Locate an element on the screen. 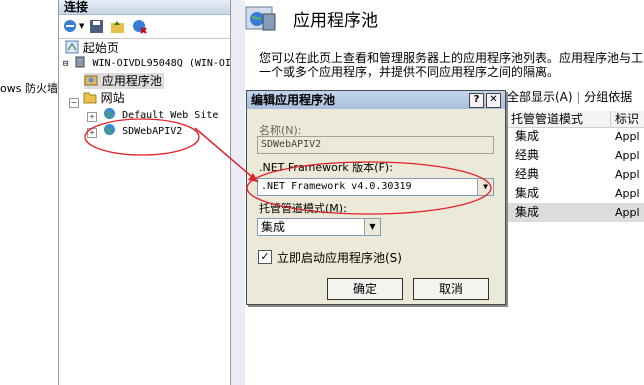  remove-connection-icon is located at coordinates (139, 26).